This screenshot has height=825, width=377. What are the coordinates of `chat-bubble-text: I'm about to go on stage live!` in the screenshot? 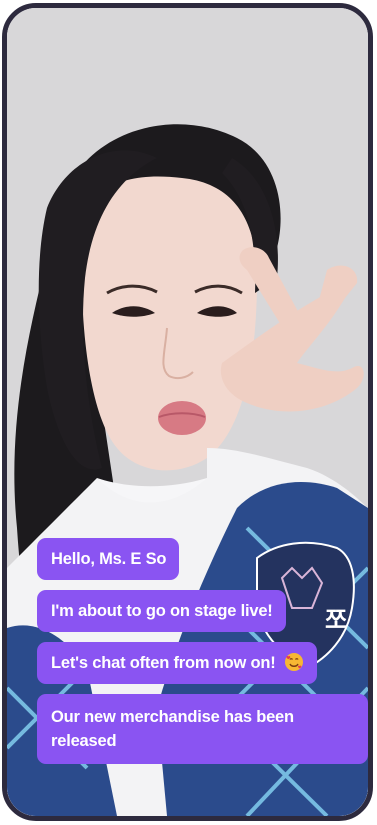 It's located at (162, 611).